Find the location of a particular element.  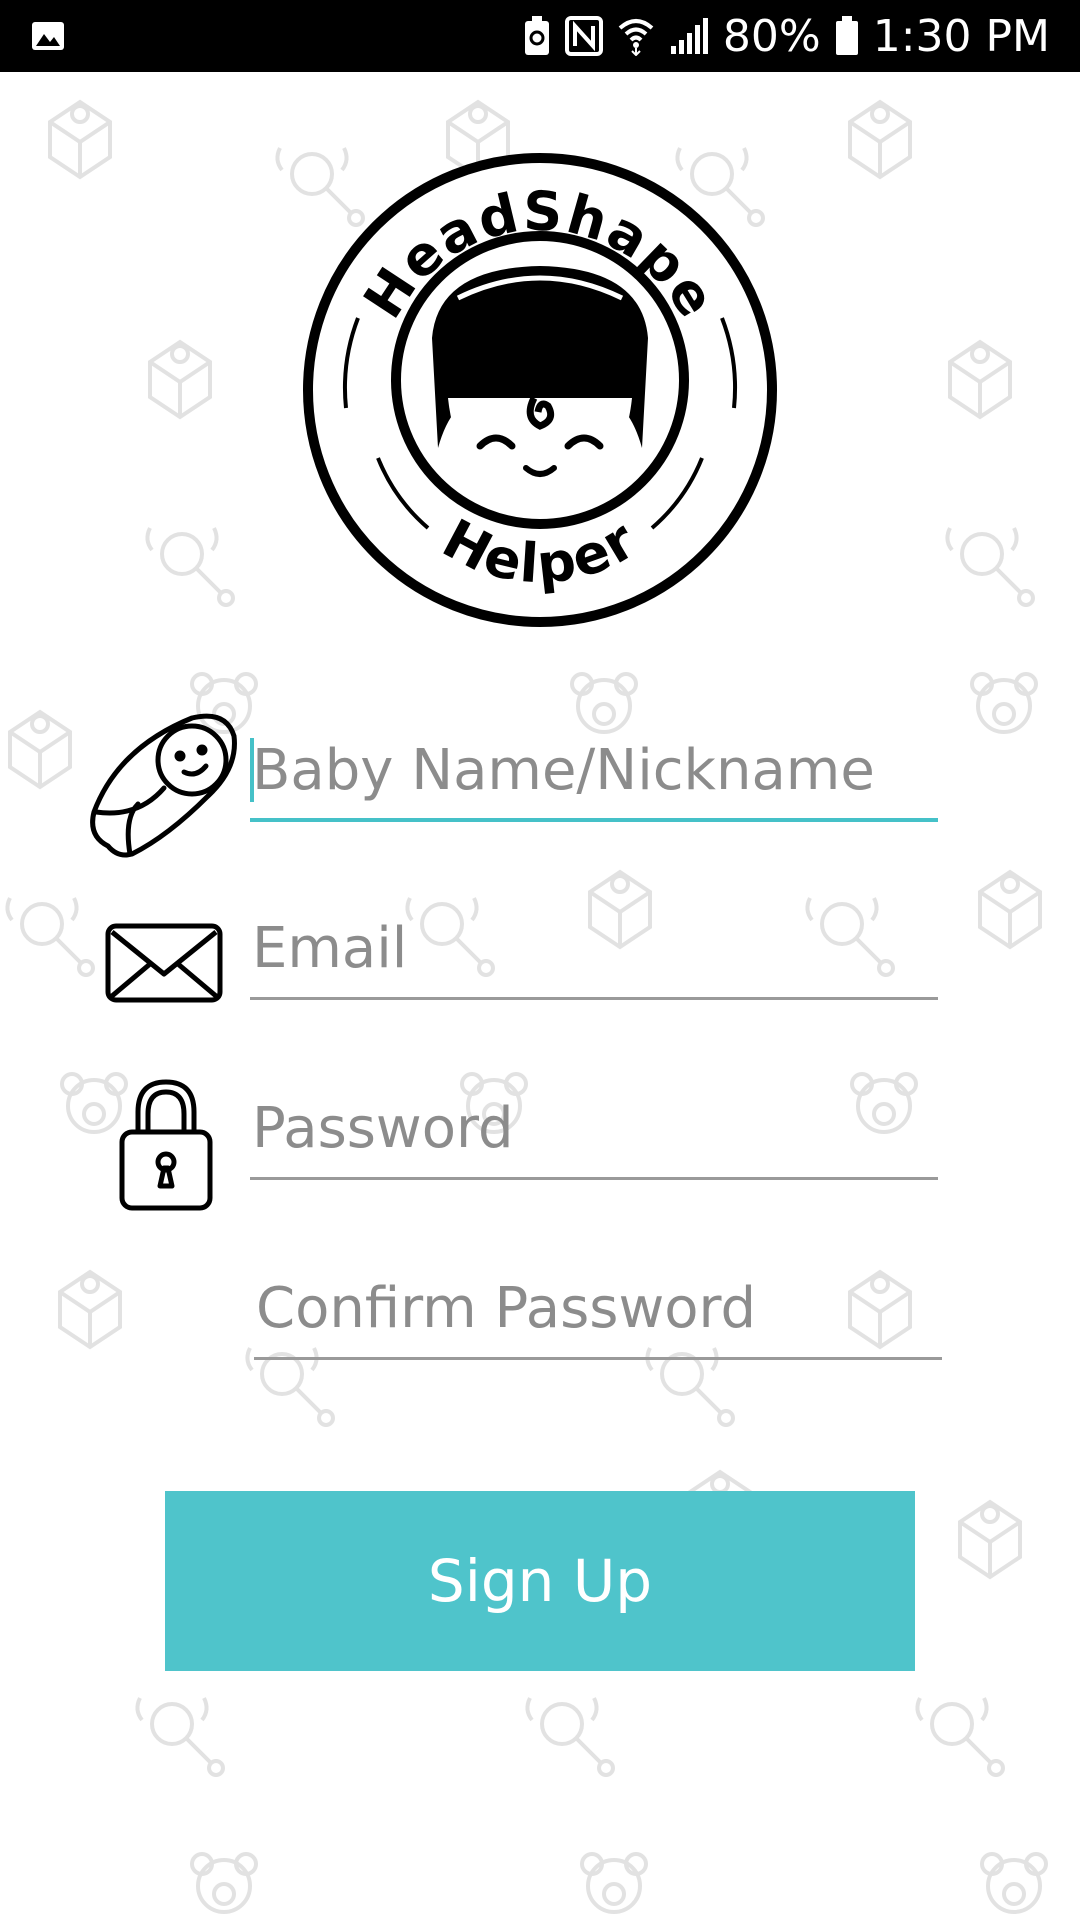

password-field is located at coordinates (594, 1130).